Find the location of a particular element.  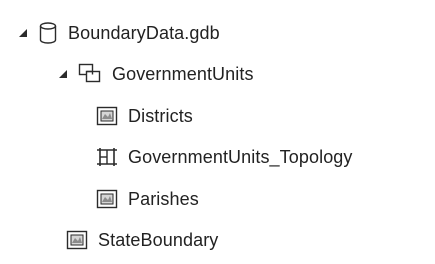

tree-node-boundarydata-gdb: BoundaryData.gdb is located at coordinates (118, 33).